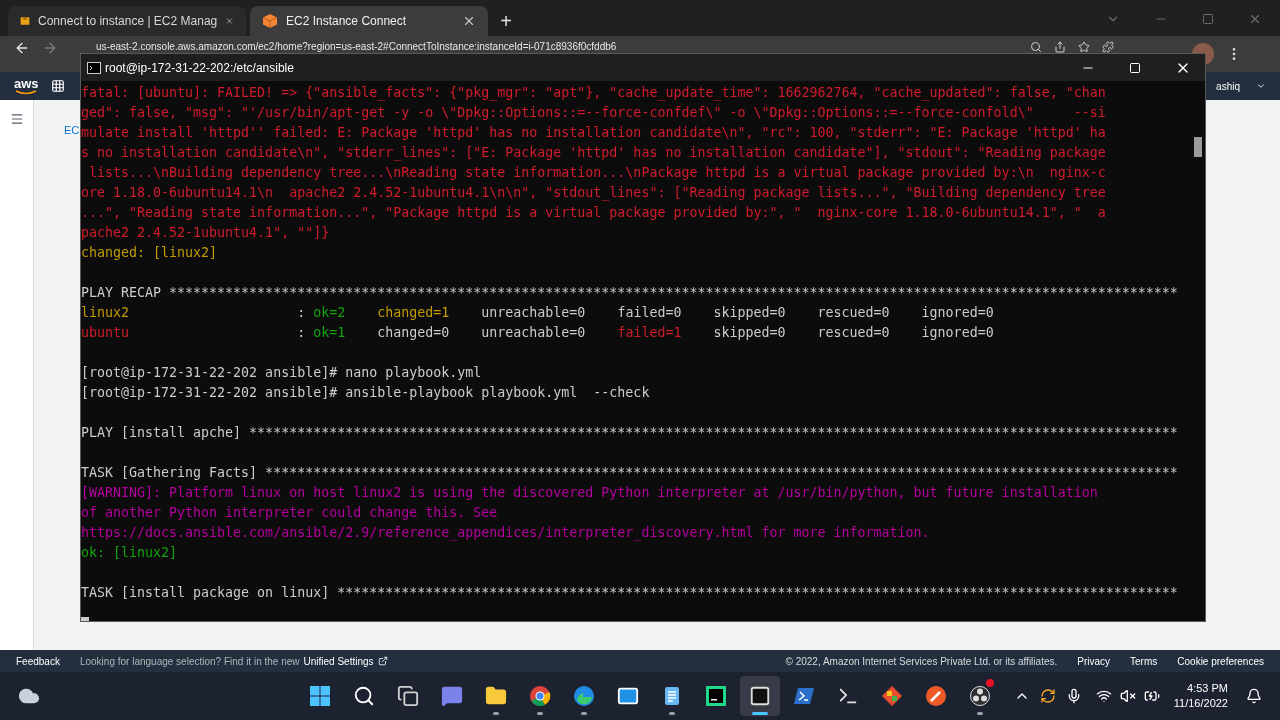  I want to click on caret-icon, so click(1261, 86).